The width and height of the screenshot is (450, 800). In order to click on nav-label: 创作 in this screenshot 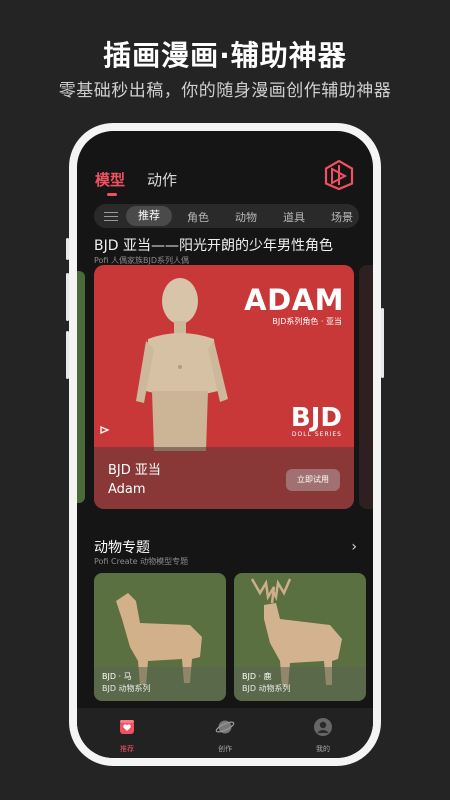, I will do `click(225, 749)`.